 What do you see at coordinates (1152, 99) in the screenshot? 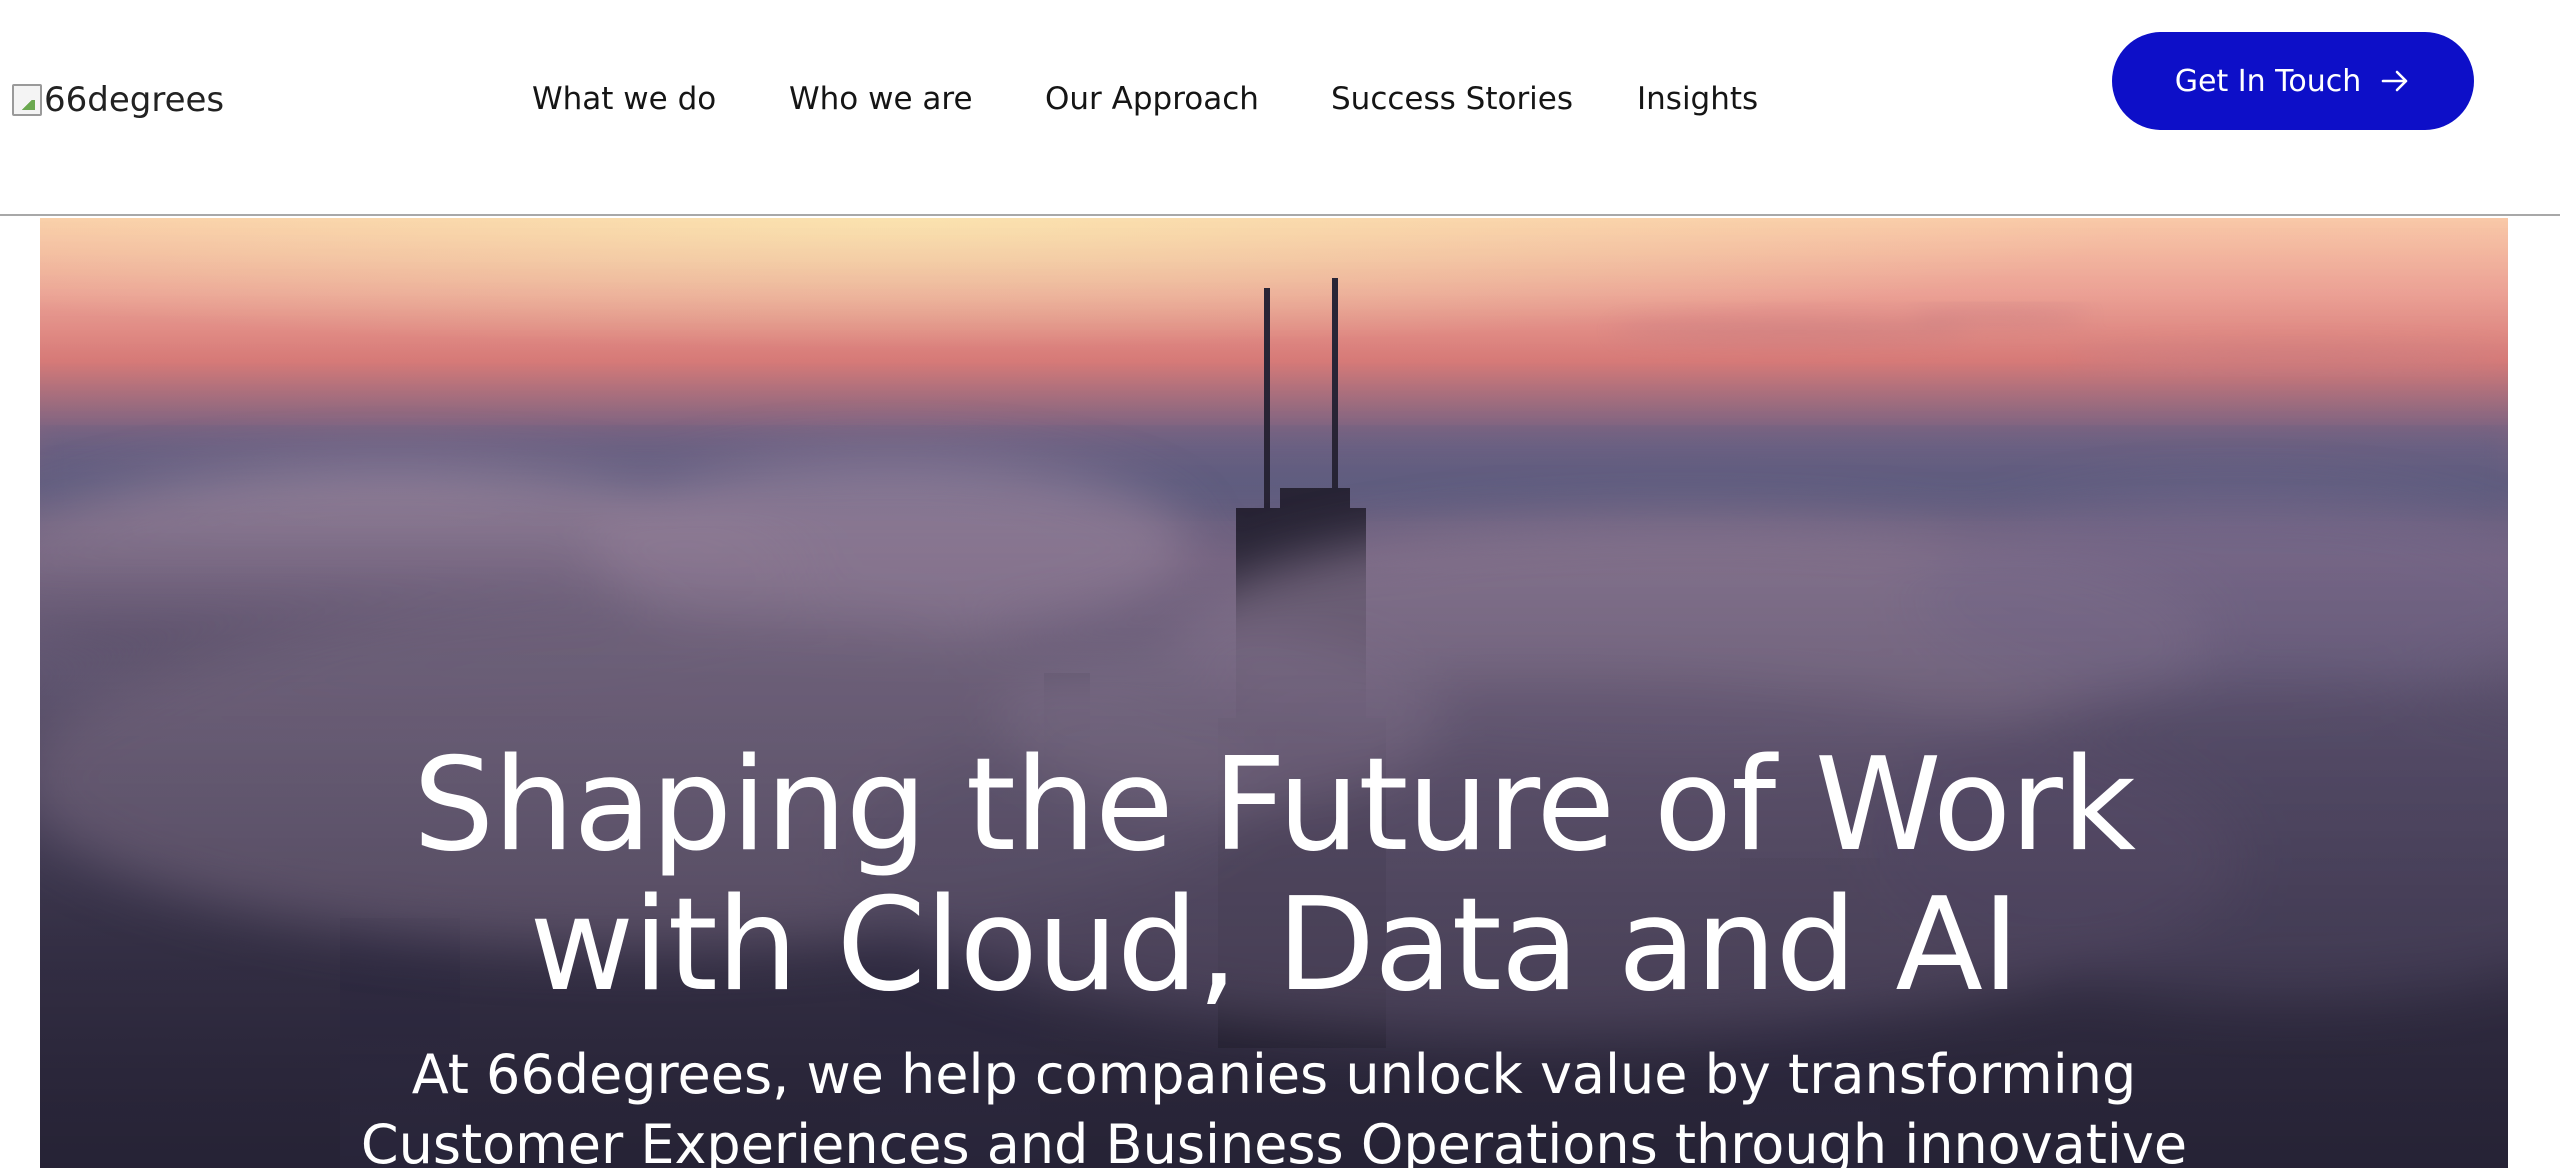
I see `nav-our-approach: Our Approach` at bounding box center [1152, 99].